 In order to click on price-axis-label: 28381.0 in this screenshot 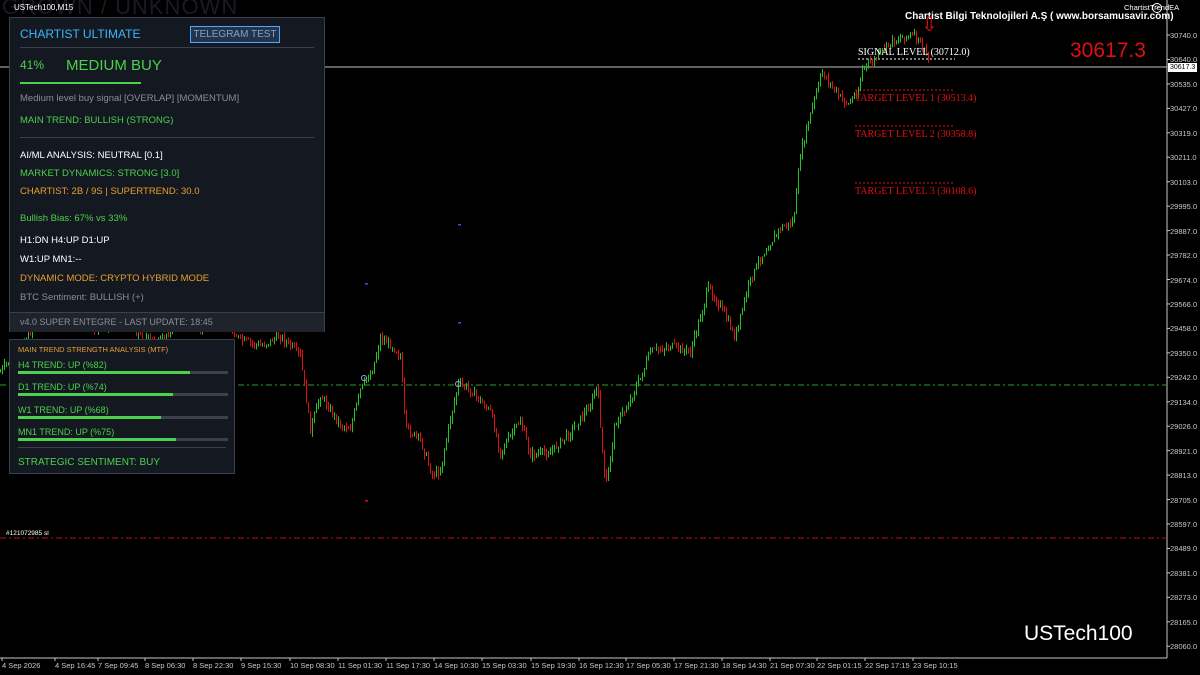, I will do `click(1184, 573)`.